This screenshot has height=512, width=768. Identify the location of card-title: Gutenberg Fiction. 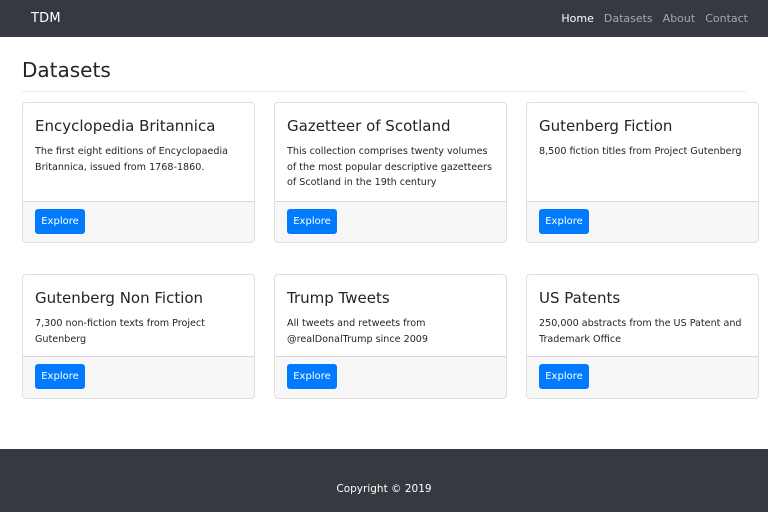
(606, 126).